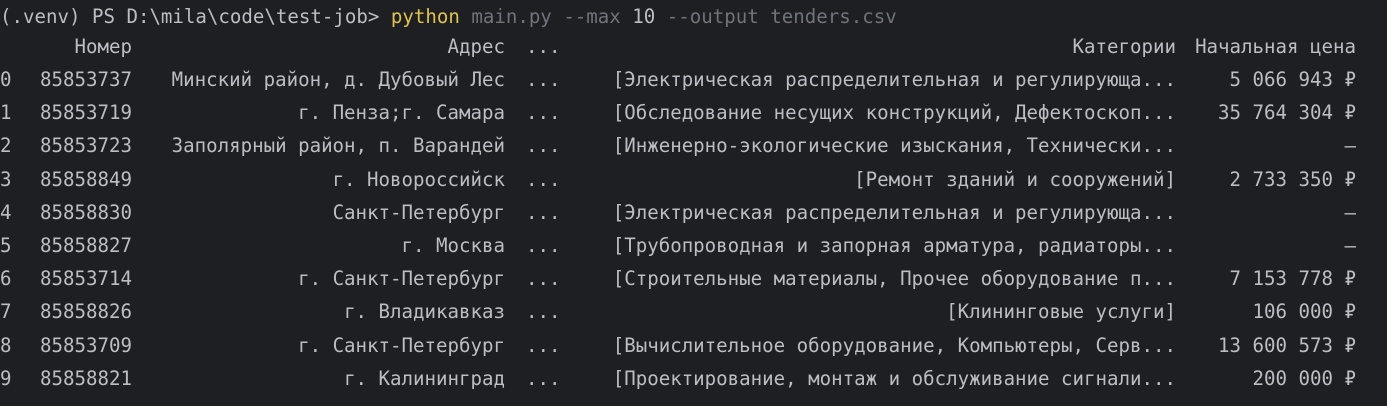  Describe the element at coordinates (86, 113) in the screenshot. I see `row-number: 85853719` at that location.